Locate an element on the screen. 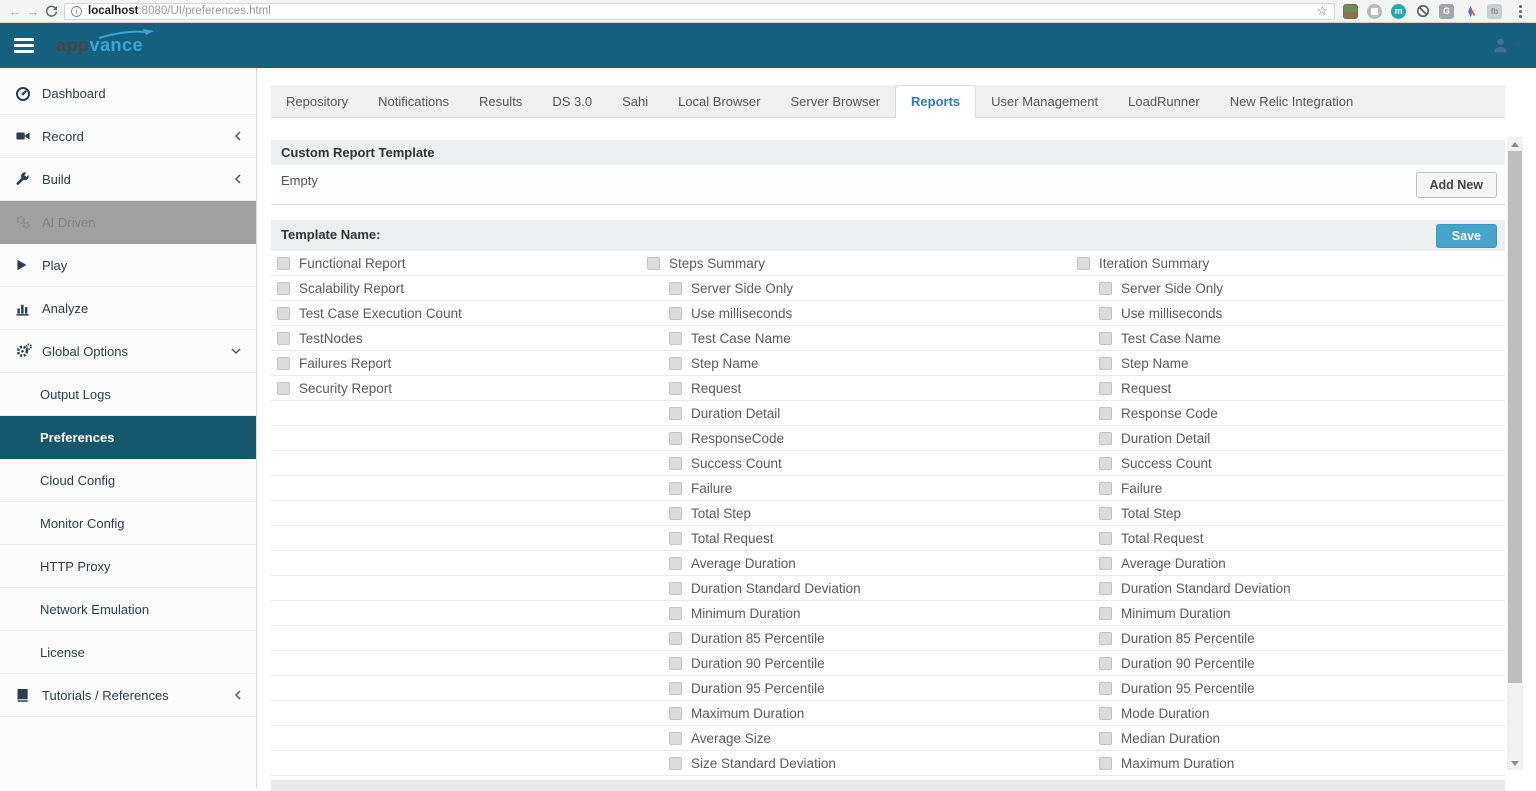 This screenshot has height=791, width=1536. tab-ds-3-0: DS 3.0 is located at coordinates (572, 101).